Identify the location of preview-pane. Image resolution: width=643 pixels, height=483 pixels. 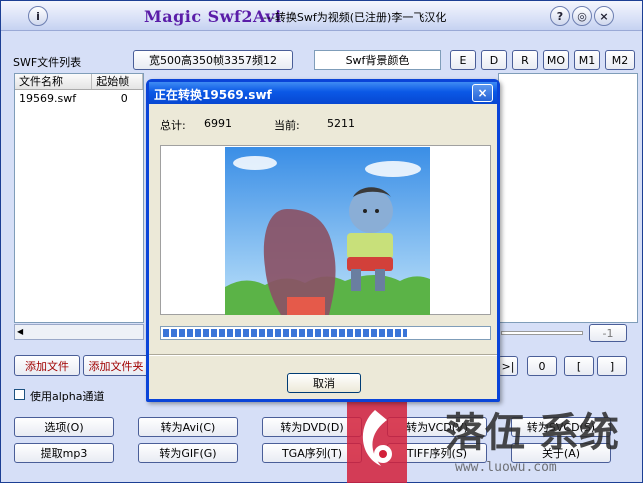
(568, 198).